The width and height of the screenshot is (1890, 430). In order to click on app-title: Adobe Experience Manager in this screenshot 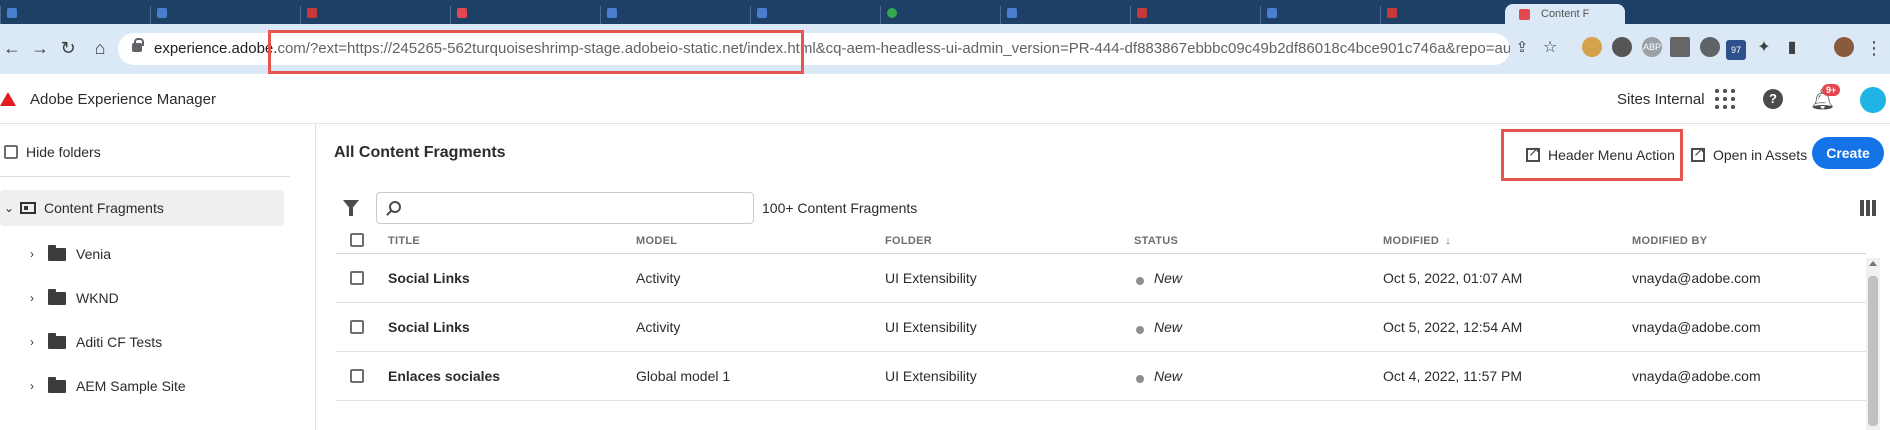, I will do `click(123, 99)`.